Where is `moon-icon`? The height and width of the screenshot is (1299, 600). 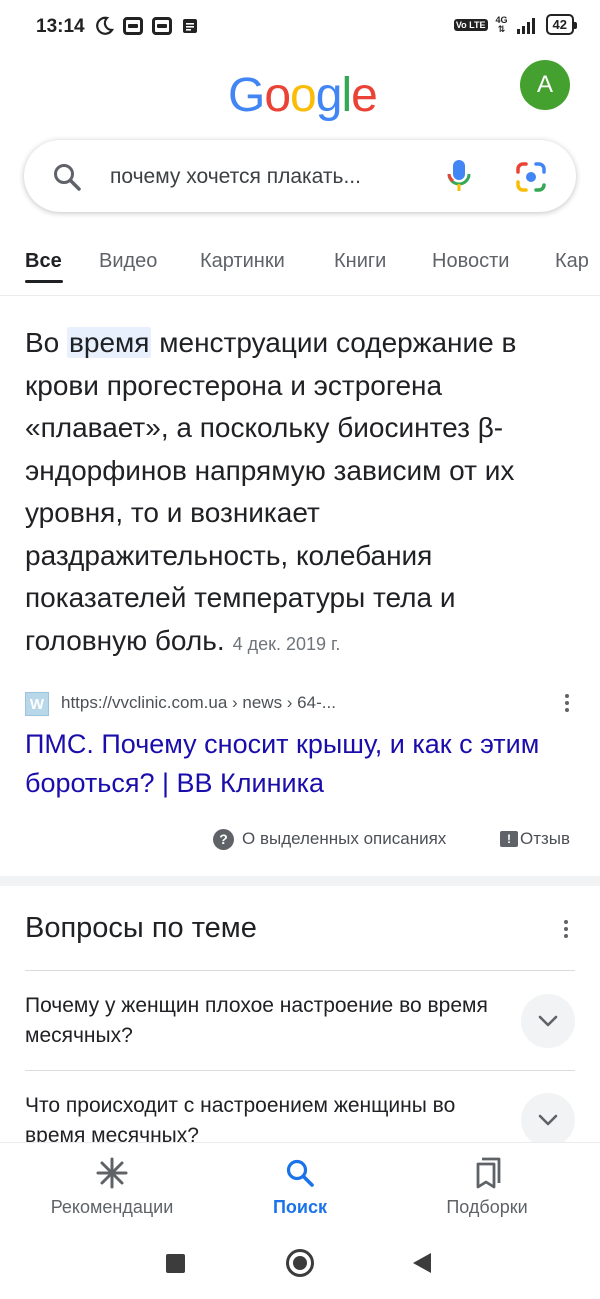
moon-icon is located at coordinates (105, 25).